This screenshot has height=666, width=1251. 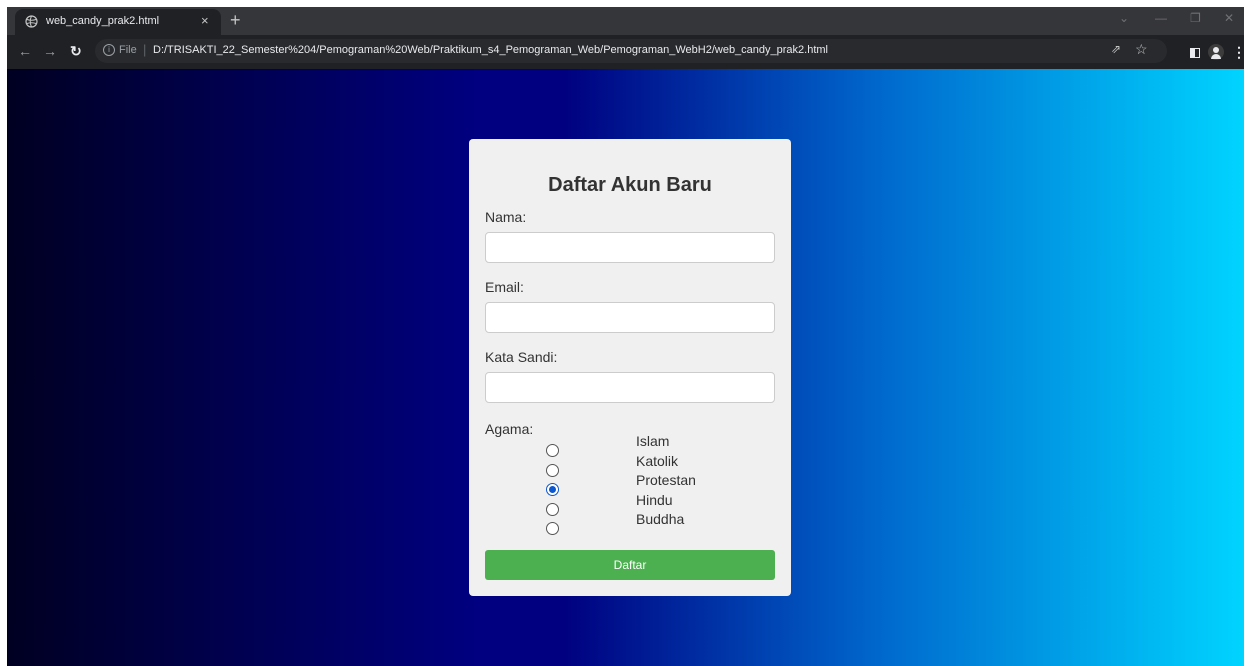 I want to click on radio-label-buddha: Buddha, so click(x=660, y=519).